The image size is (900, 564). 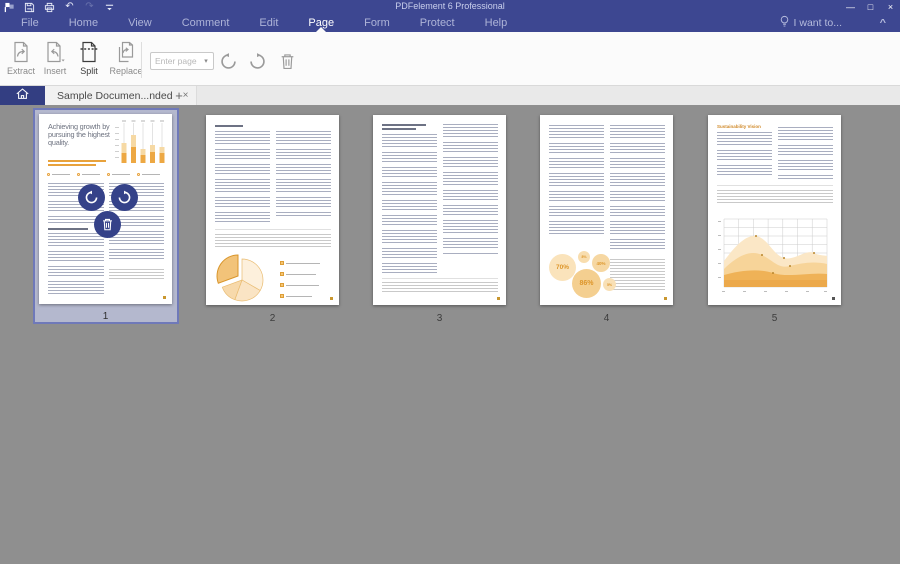 I want to click on window-controls: — □ ×, so click(x=870, y=6).